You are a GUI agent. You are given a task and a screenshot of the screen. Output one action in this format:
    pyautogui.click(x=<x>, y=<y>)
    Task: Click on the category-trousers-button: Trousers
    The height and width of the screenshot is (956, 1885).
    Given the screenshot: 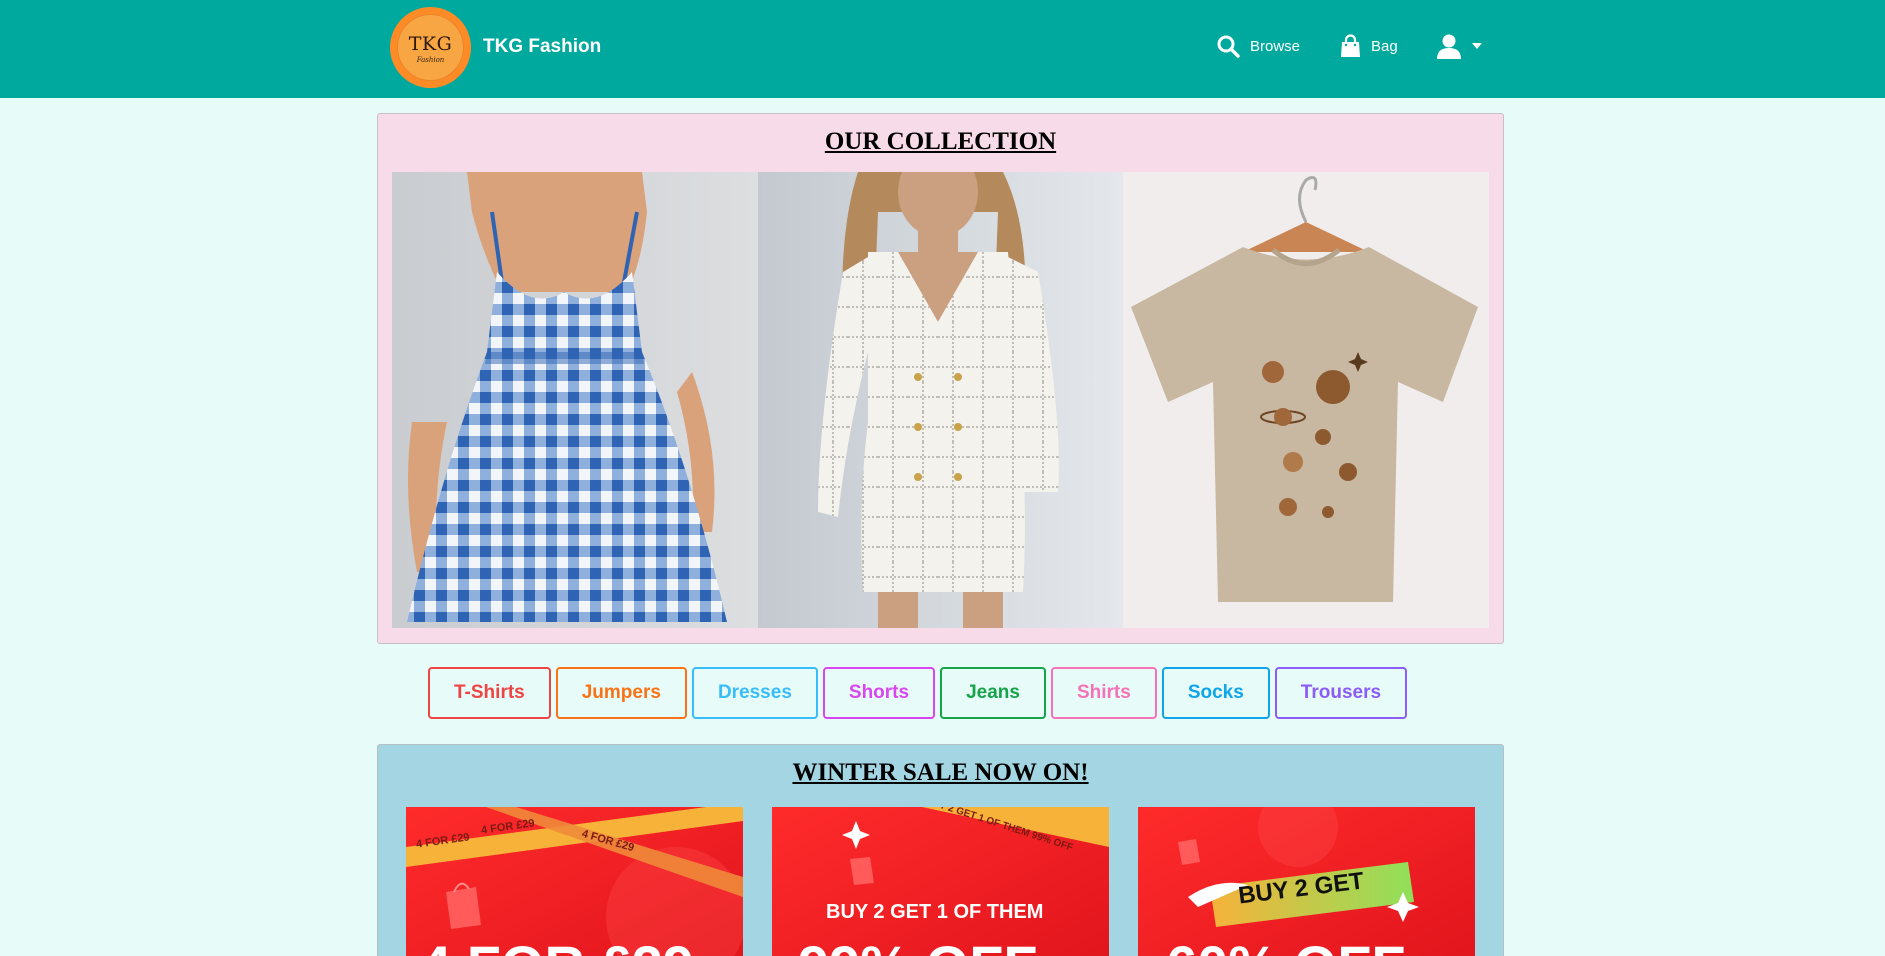 What is the action you would take?
    pyautogui.click(x=1341, y=693)
    